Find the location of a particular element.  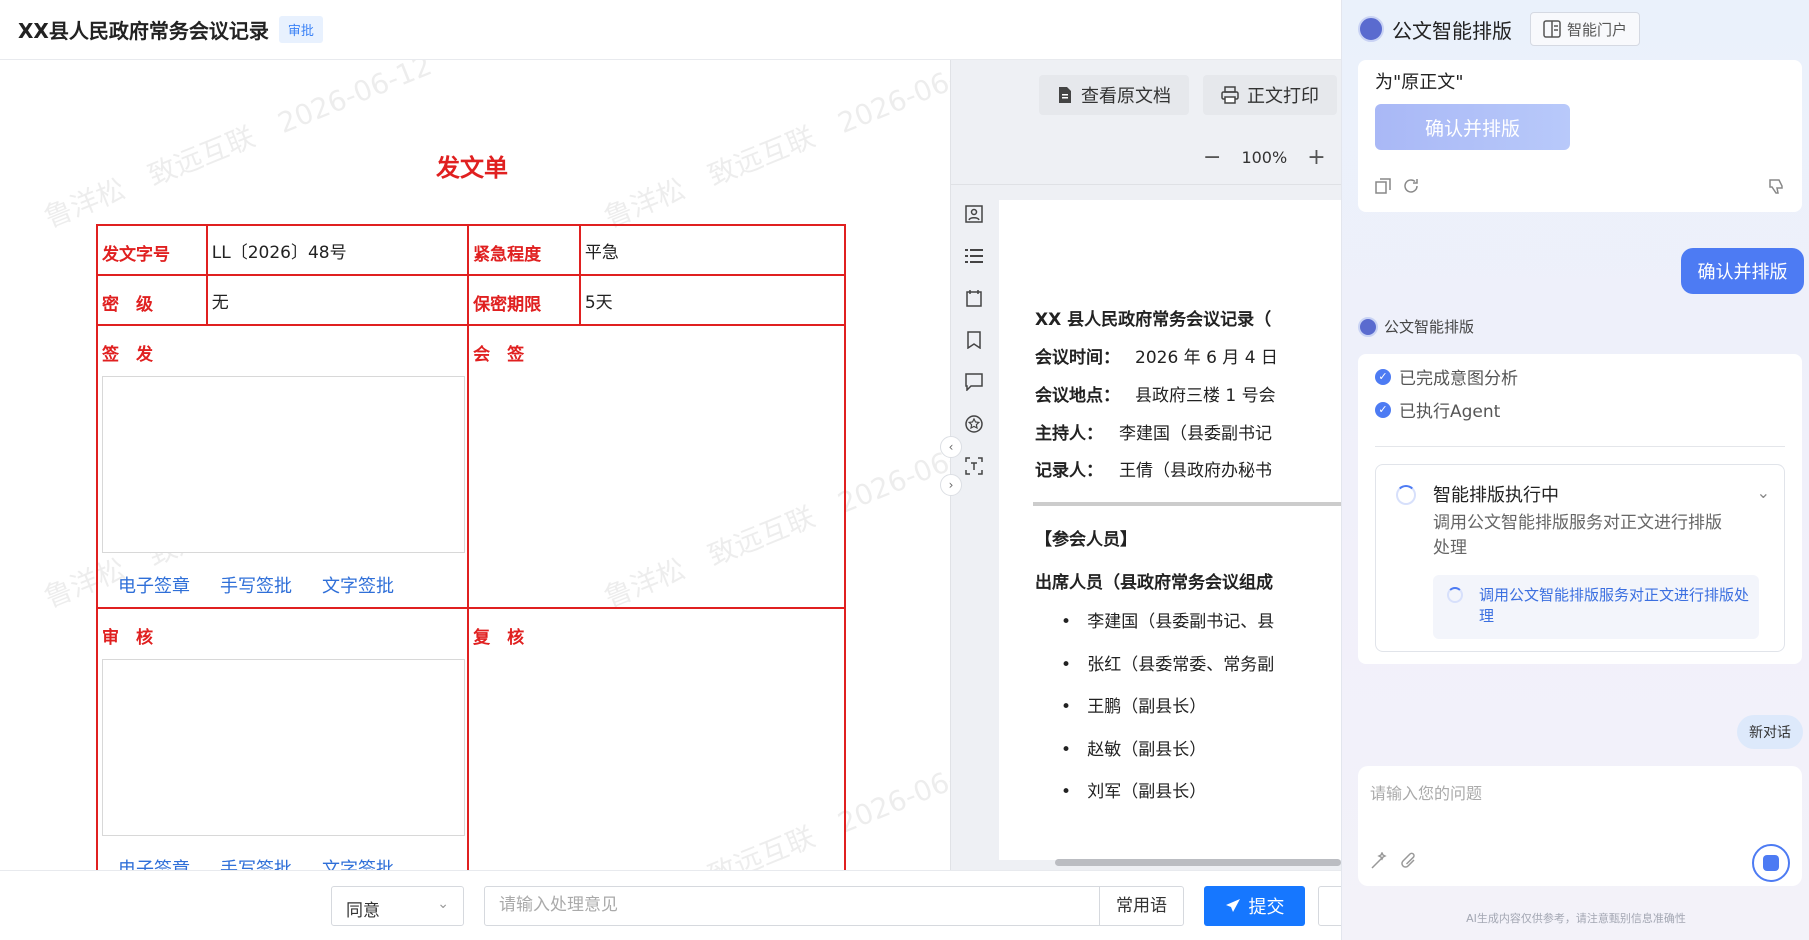

execution-description: 调用公文智能排版服务对正文进行排版处理 is located at coordinates (1577, 535).